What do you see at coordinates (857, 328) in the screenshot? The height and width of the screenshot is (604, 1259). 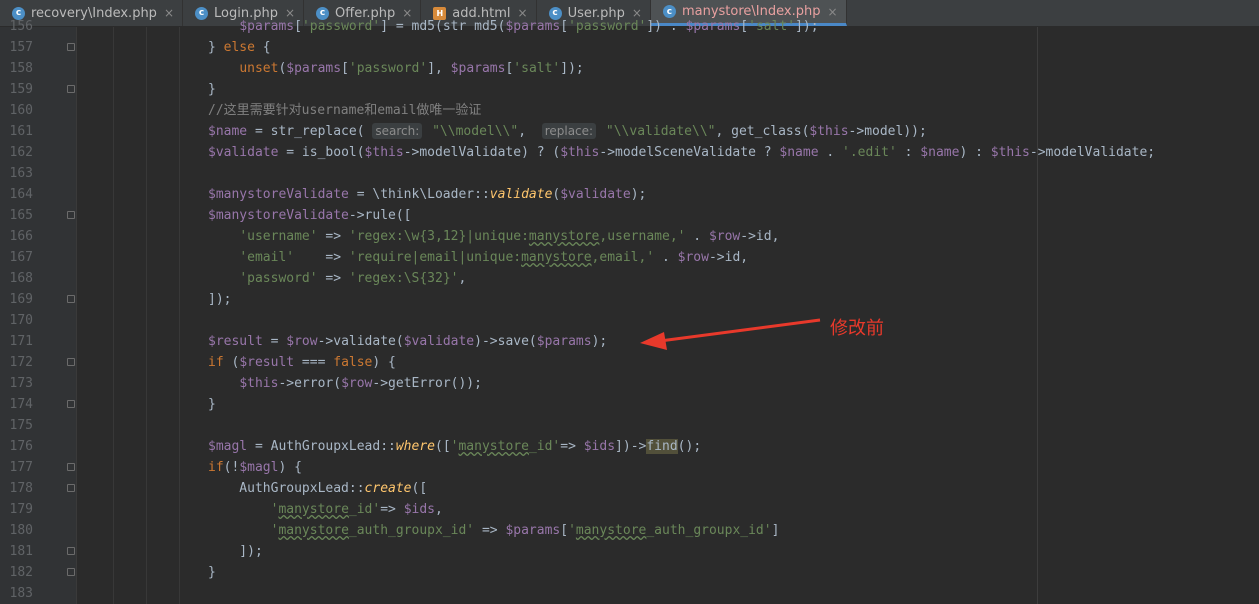 I see `annotation-label: 修改前` at bounding box center [857, 328].